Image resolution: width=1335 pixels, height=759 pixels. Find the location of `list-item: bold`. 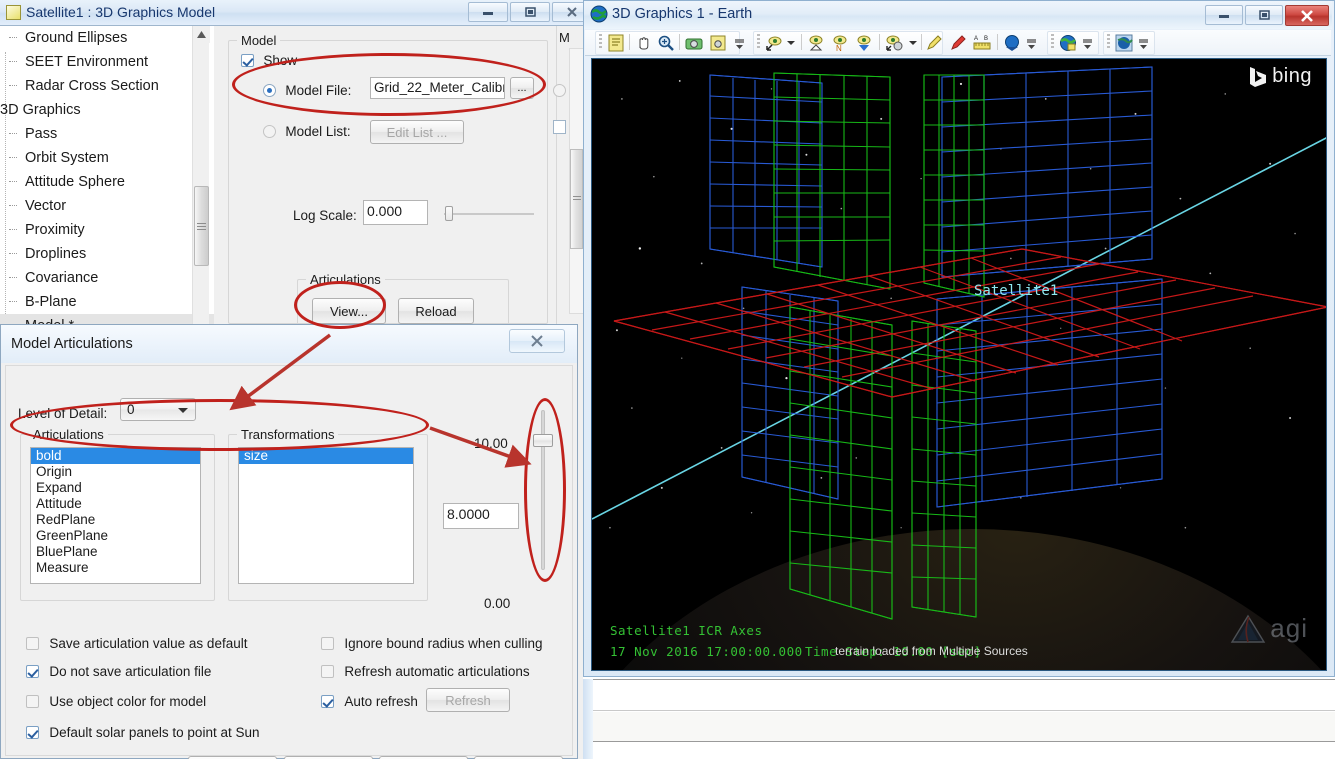

list-item: bold is located at coordinates (115, 456).